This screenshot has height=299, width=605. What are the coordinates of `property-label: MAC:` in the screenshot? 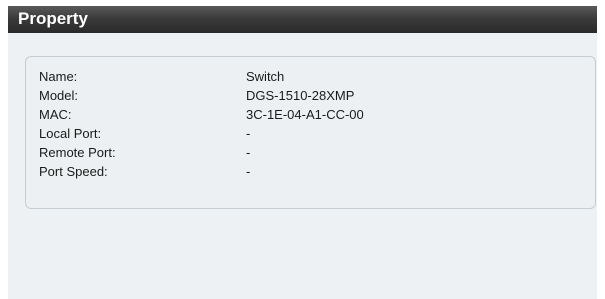 It's located at (55, 114).